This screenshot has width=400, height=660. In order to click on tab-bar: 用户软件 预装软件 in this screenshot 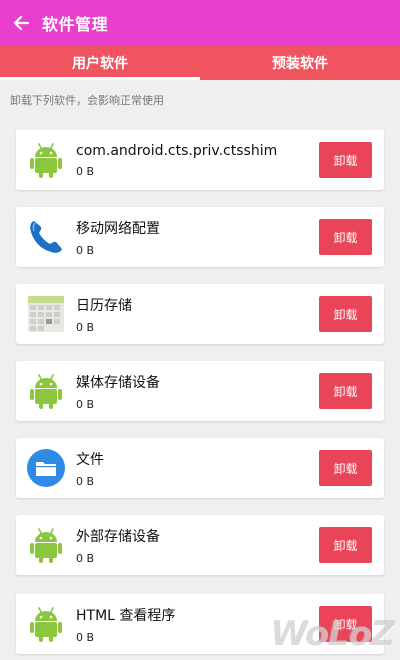, I will do `click(200, 63)`.